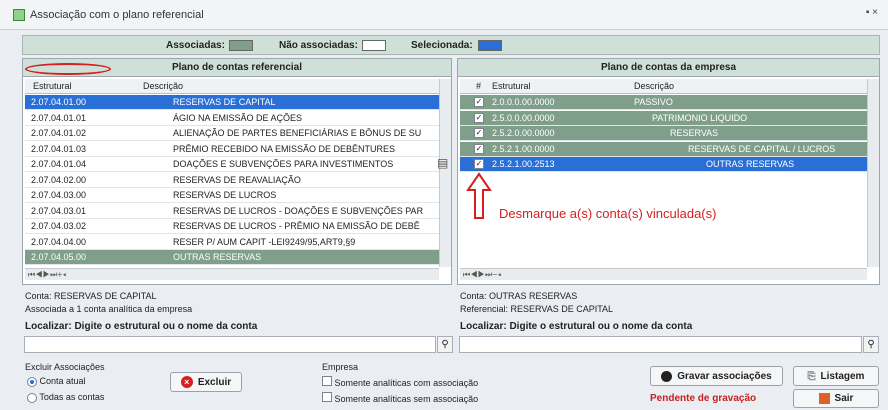 Image resolution: width=888 pixels, height=410 pixels. I want to click on table-row: 2.07.04.05.00 OUTRAS RESERVAS, so click(232, 257).